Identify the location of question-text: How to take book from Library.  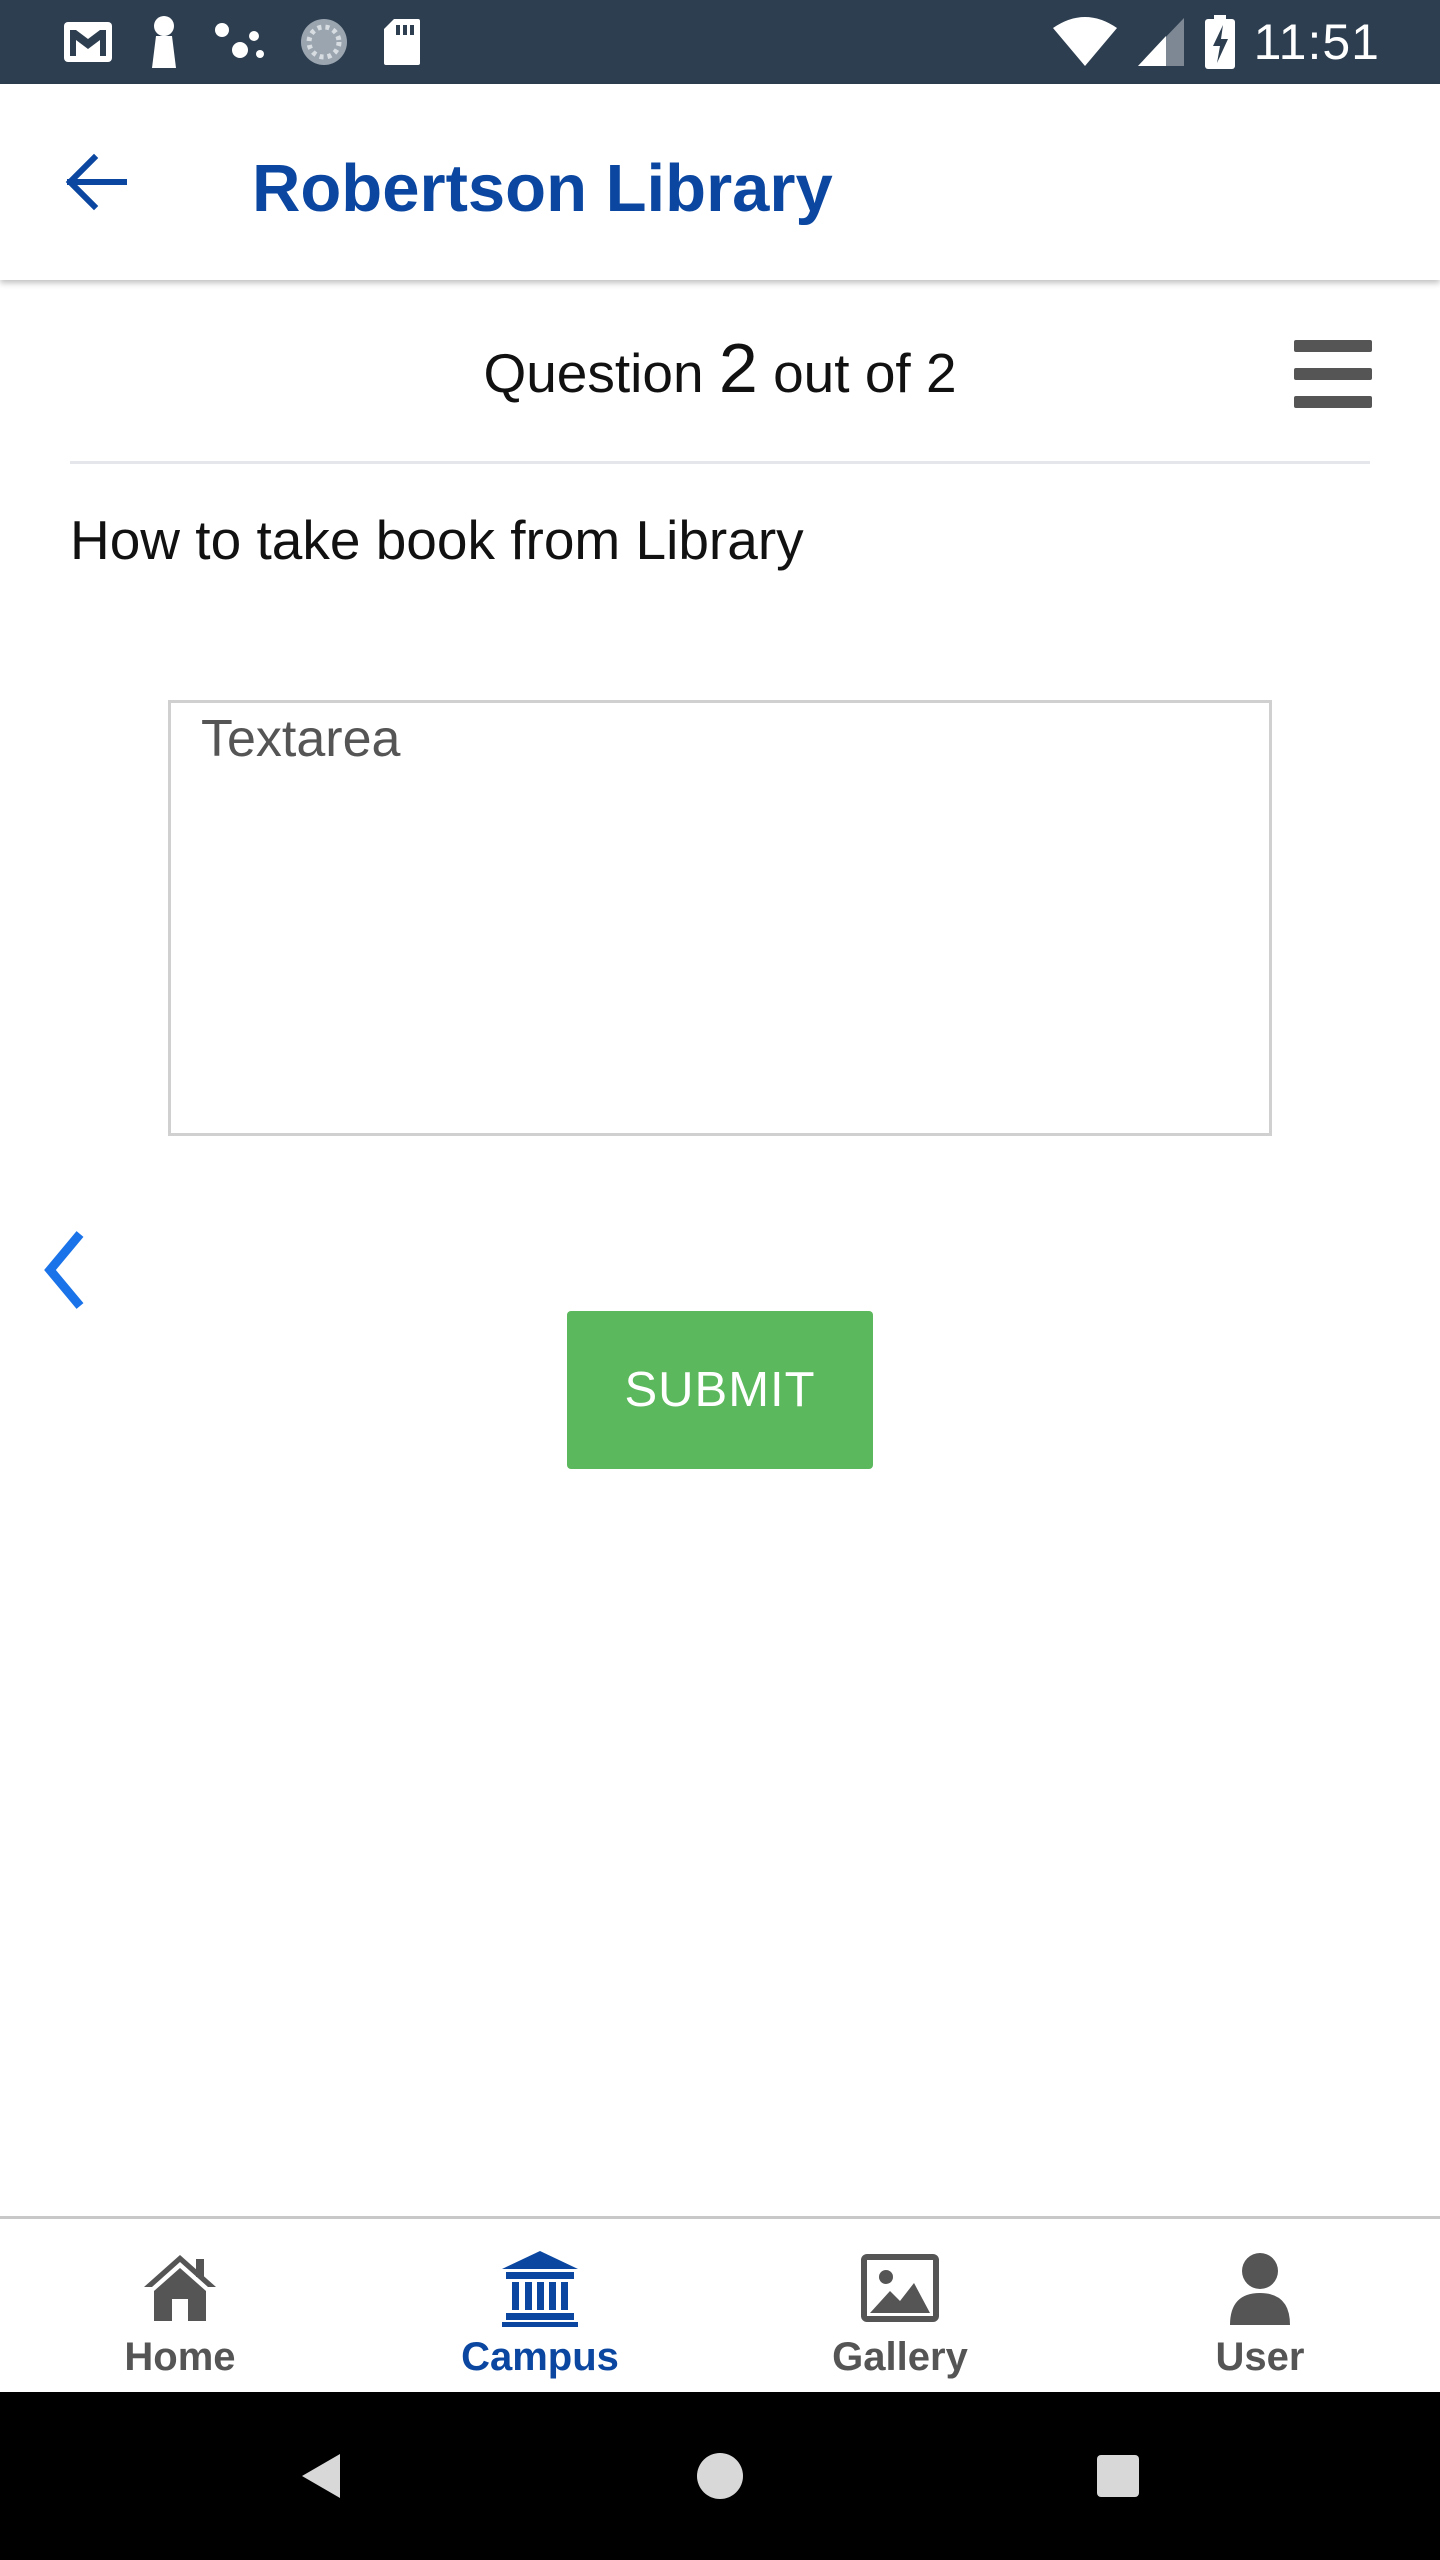
(437, 540).